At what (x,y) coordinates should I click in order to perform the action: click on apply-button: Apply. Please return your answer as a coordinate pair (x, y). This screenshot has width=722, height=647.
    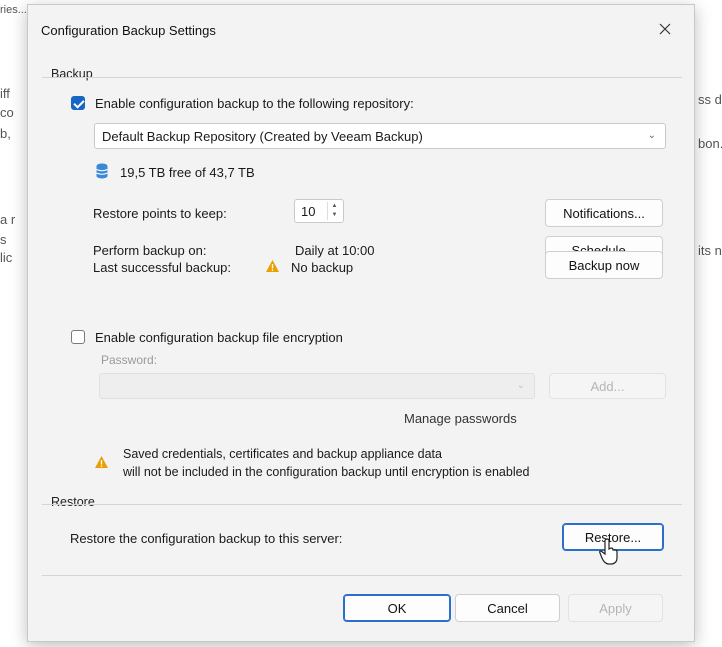
    Looking at the image, I should click on (615, 608).